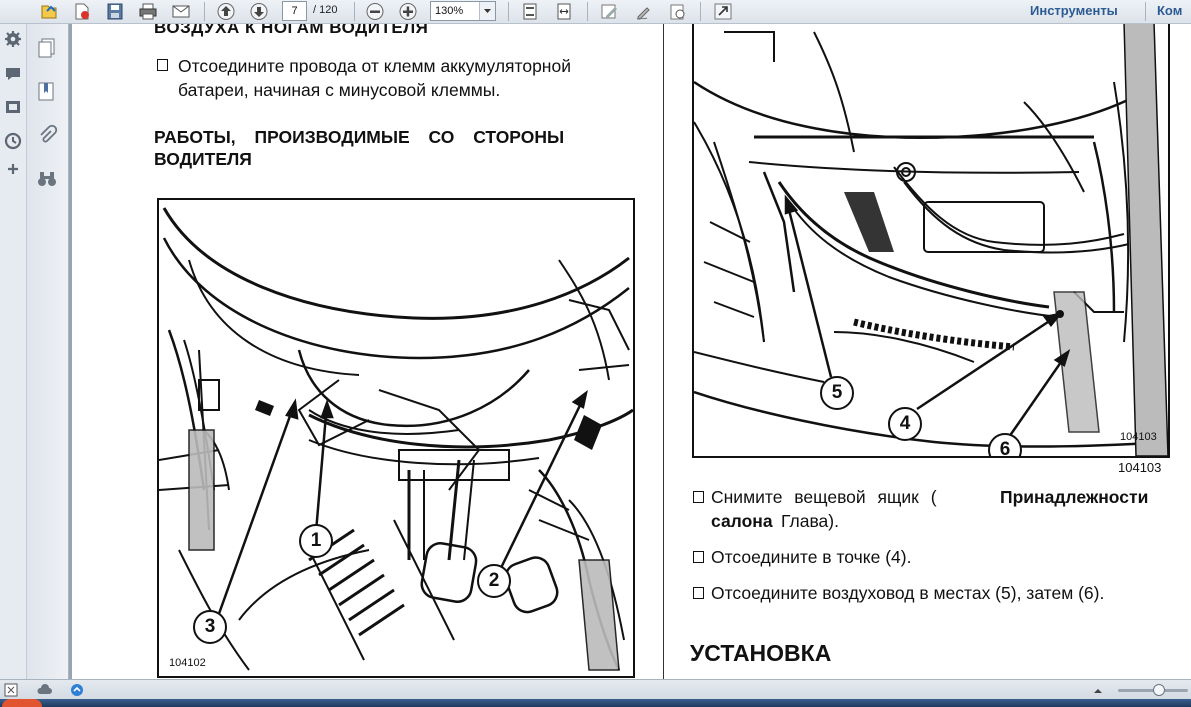 The height and width of the screenshot is (707, 1191). I want to click on section-heading-cut: ВОЗДУХА К НОГАМ ВОДИТЕЛЯ, so click(291, 30).